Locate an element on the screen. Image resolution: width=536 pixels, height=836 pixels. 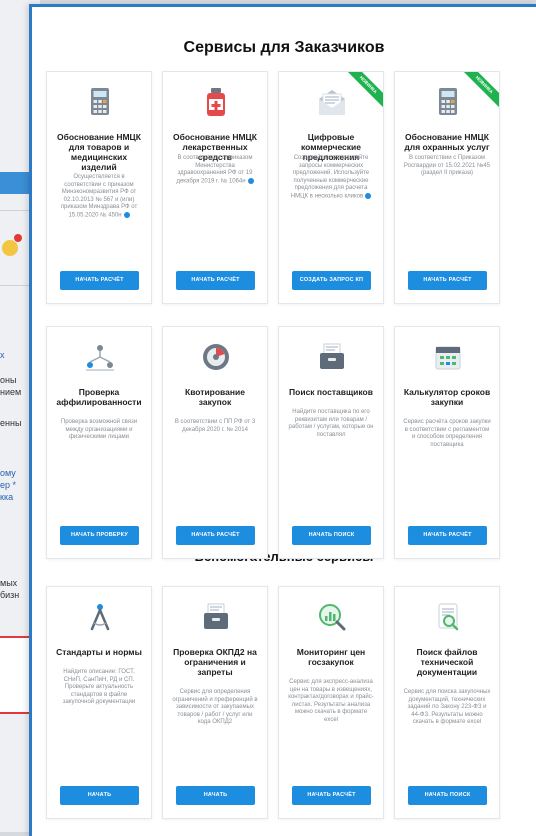
notification-icon is located at coordinates (10, 248).